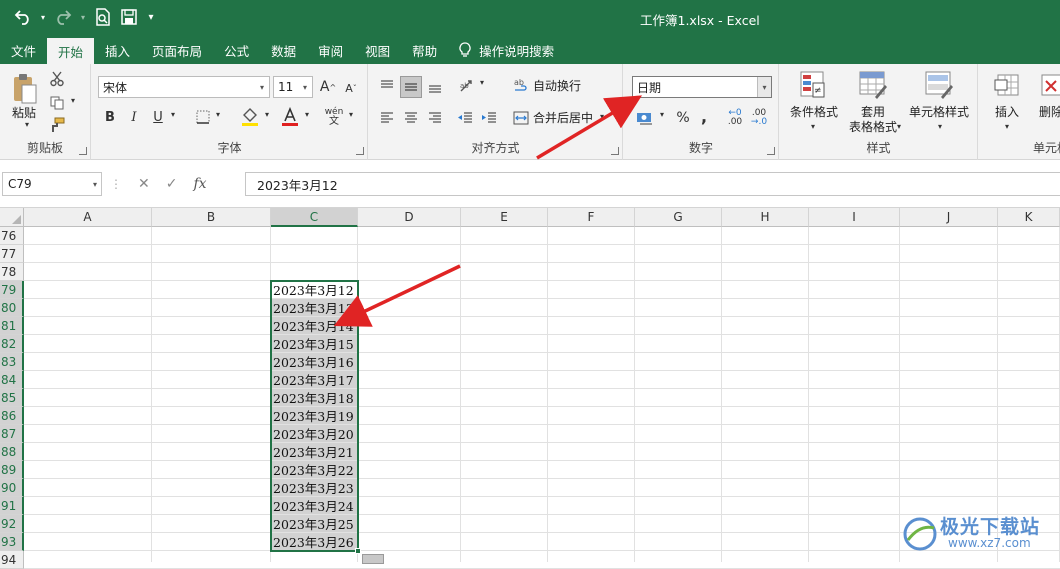 This screenshot has width=1060, height=569. What do you see at coordinates (735, 118) in the screenshot?
I see `increase-decimal-icon: ←0.00` at bounding box center [735, 118].